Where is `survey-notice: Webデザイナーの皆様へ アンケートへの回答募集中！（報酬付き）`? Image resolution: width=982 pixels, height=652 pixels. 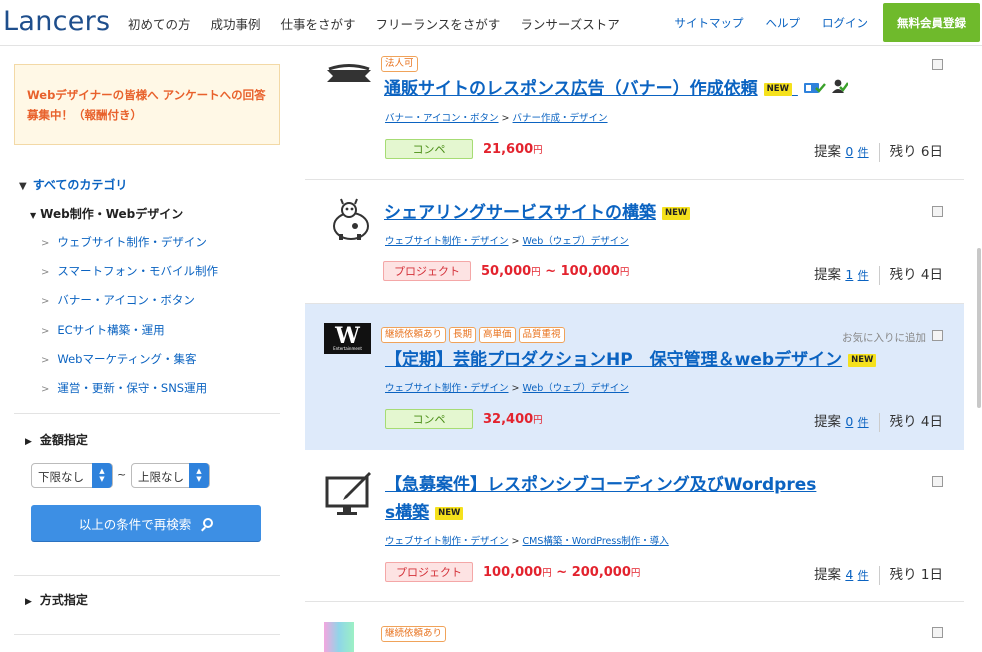 survey-notice: Webデザイナーの皆様へ アンケートへの回答募集中！（報酬付き） is located at coordinates (147, 104).